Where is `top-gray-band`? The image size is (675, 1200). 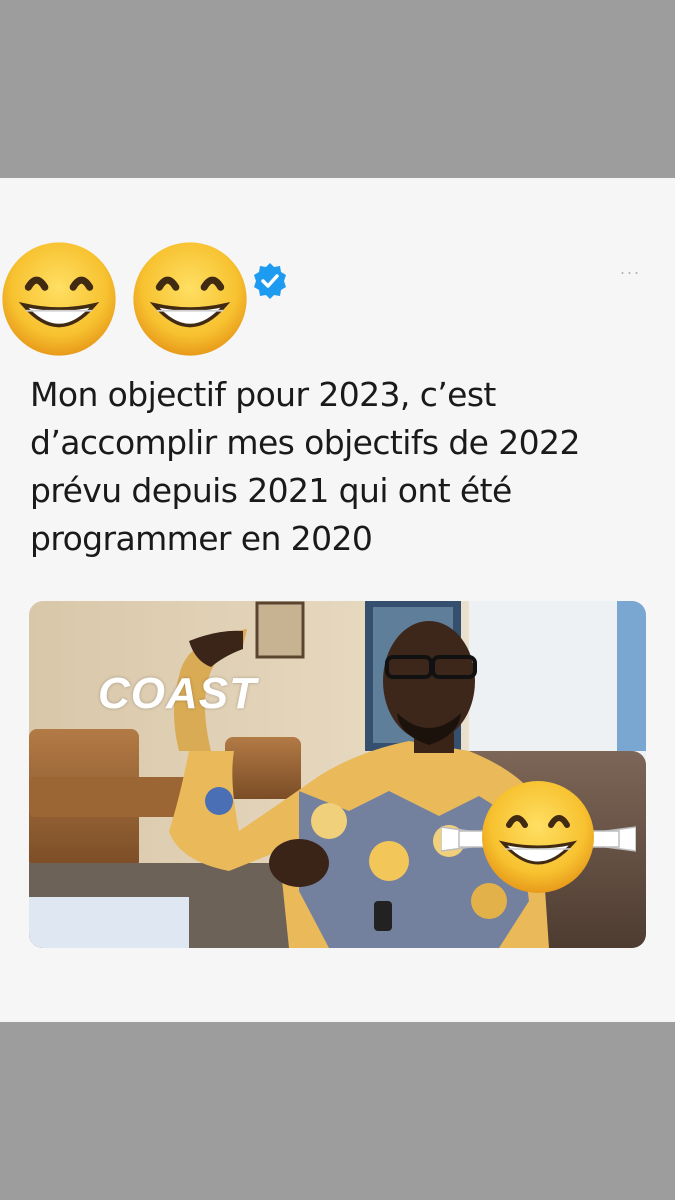
top-gray-band is located at coordinates (337, 89).